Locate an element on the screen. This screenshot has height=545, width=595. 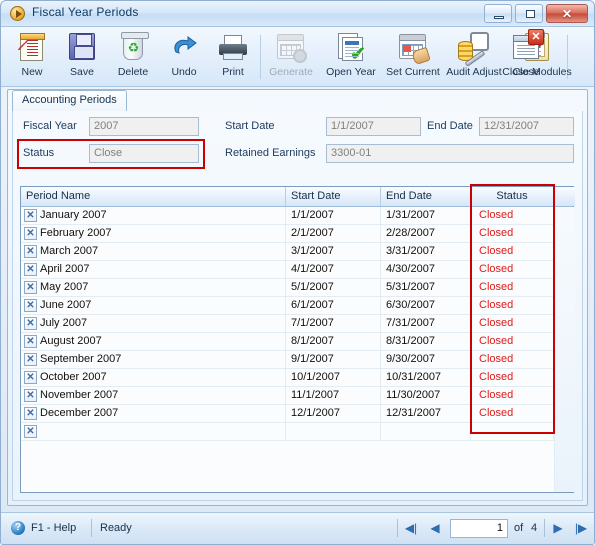
cell-start: 1/1/2007 is located at coordinates (333, 215).